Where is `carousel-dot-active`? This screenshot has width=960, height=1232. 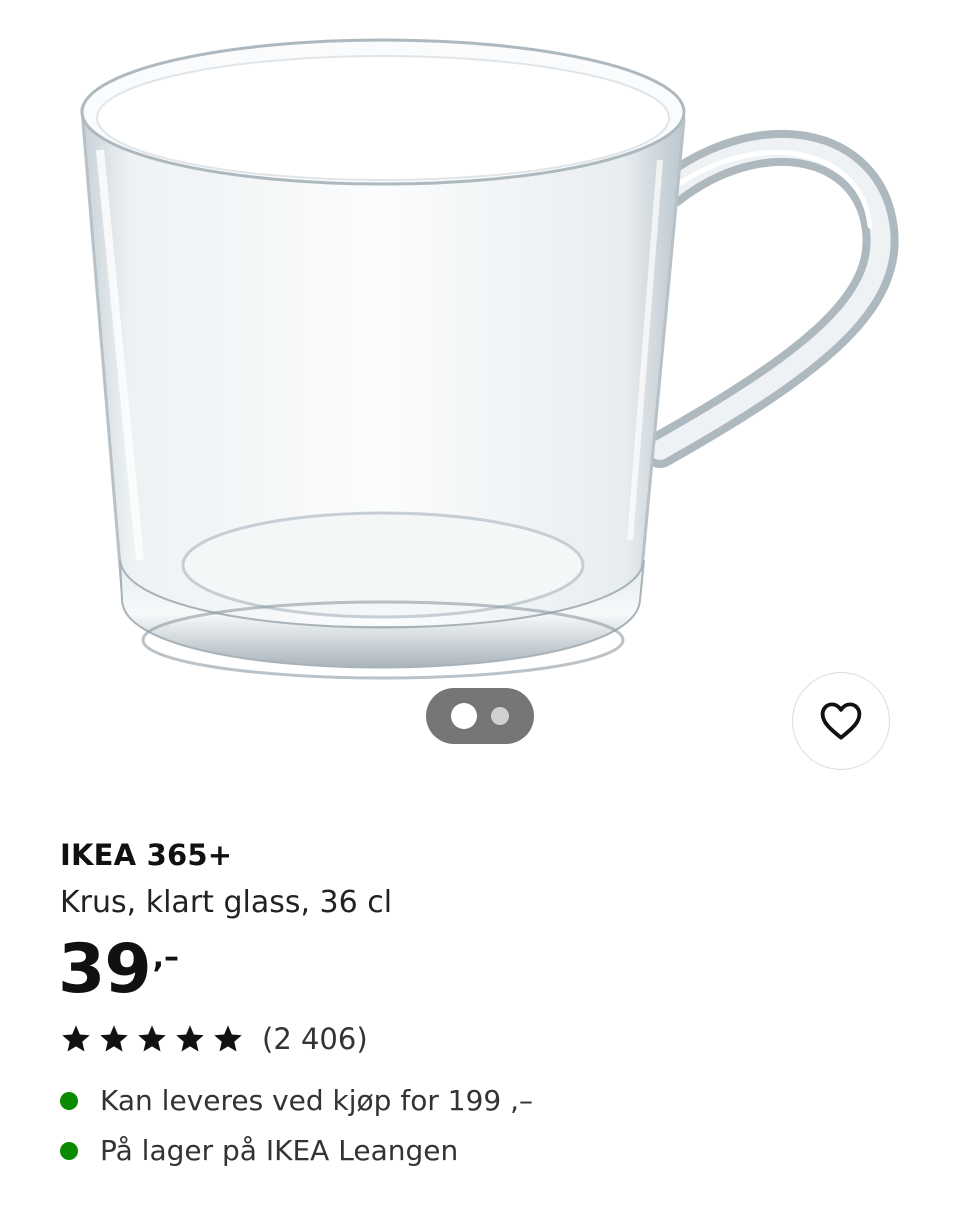
carousel-dot-active is located at coordinates (464, 716).